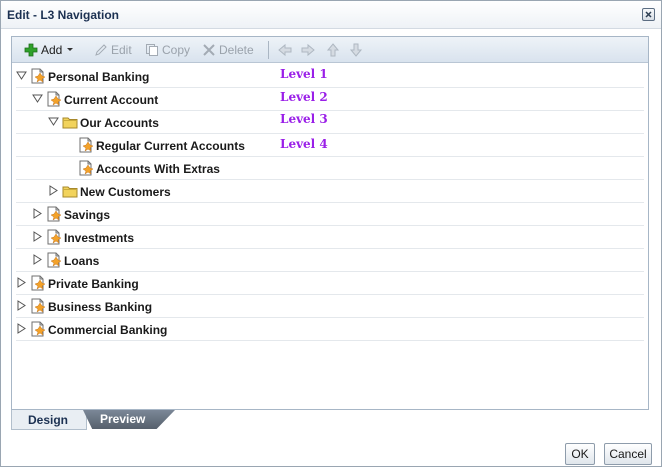 The width and height of the screenshot is (662, 467). Describe the element at coordinates (82, 261) in the screenshot. I see `tree-item-label: Loans` at that location.